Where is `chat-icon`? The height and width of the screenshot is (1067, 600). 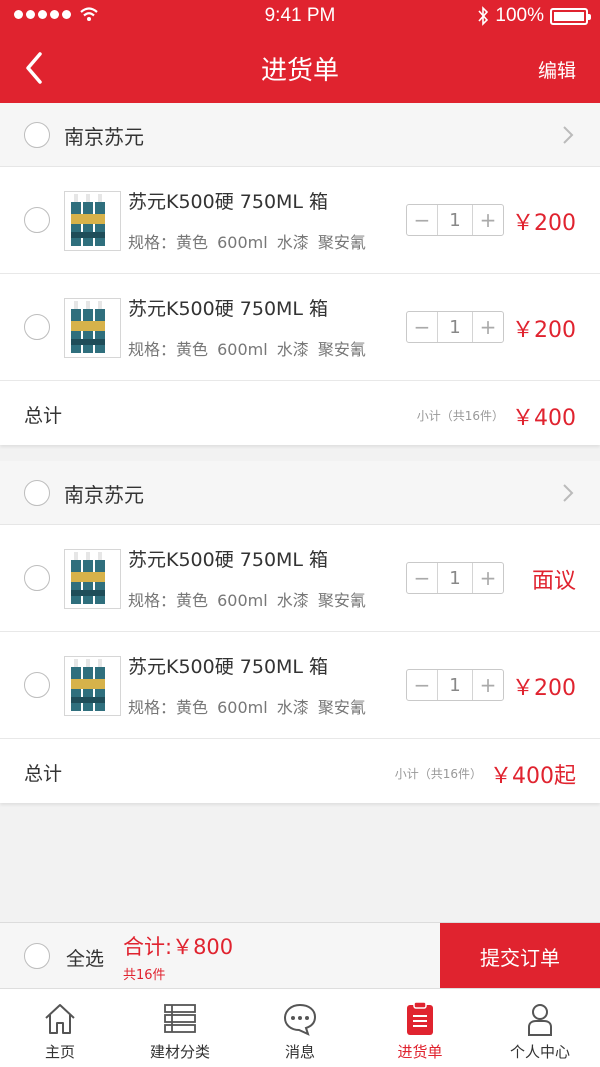 chat-icon is located at coordinates (300, 1019).